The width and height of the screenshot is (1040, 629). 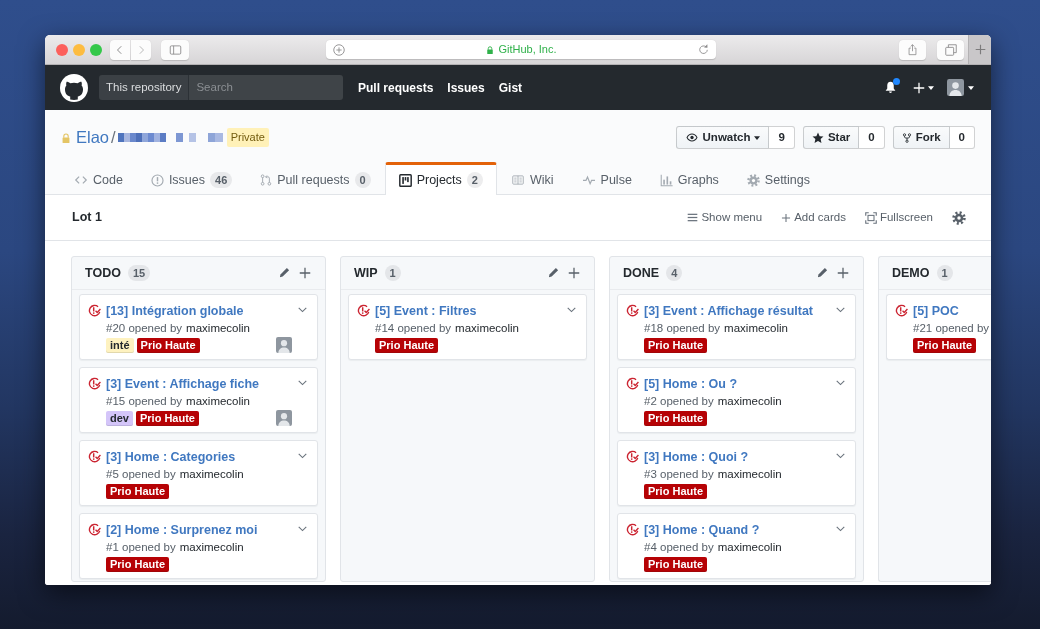 I want to click on close-icon, so click(x=62, y=49).